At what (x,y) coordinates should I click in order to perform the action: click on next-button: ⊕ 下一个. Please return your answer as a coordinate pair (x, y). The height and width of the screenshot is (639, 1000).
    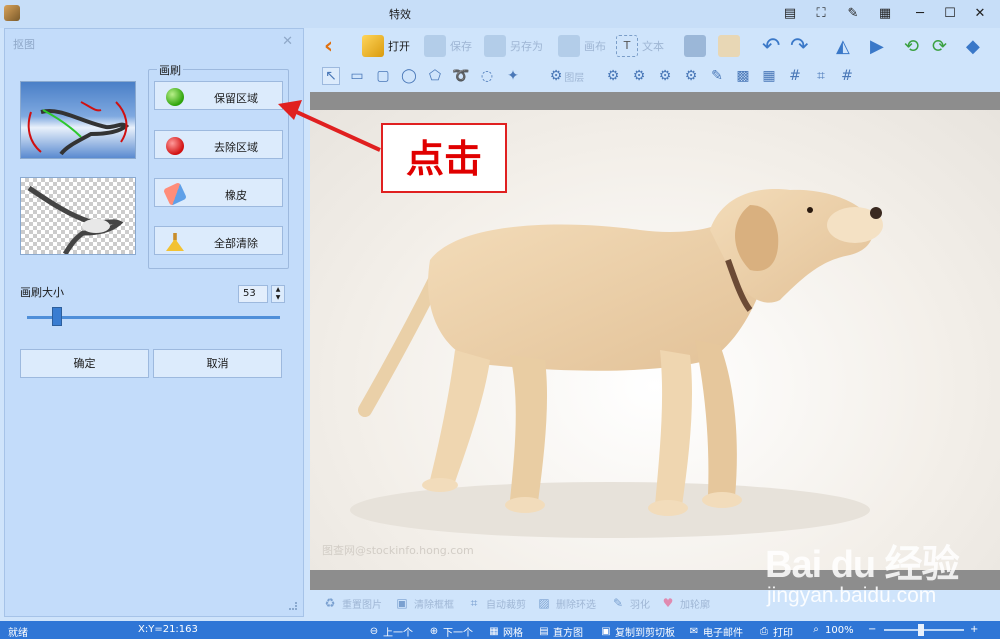
    Looking at the image, I should click on (450, 631).